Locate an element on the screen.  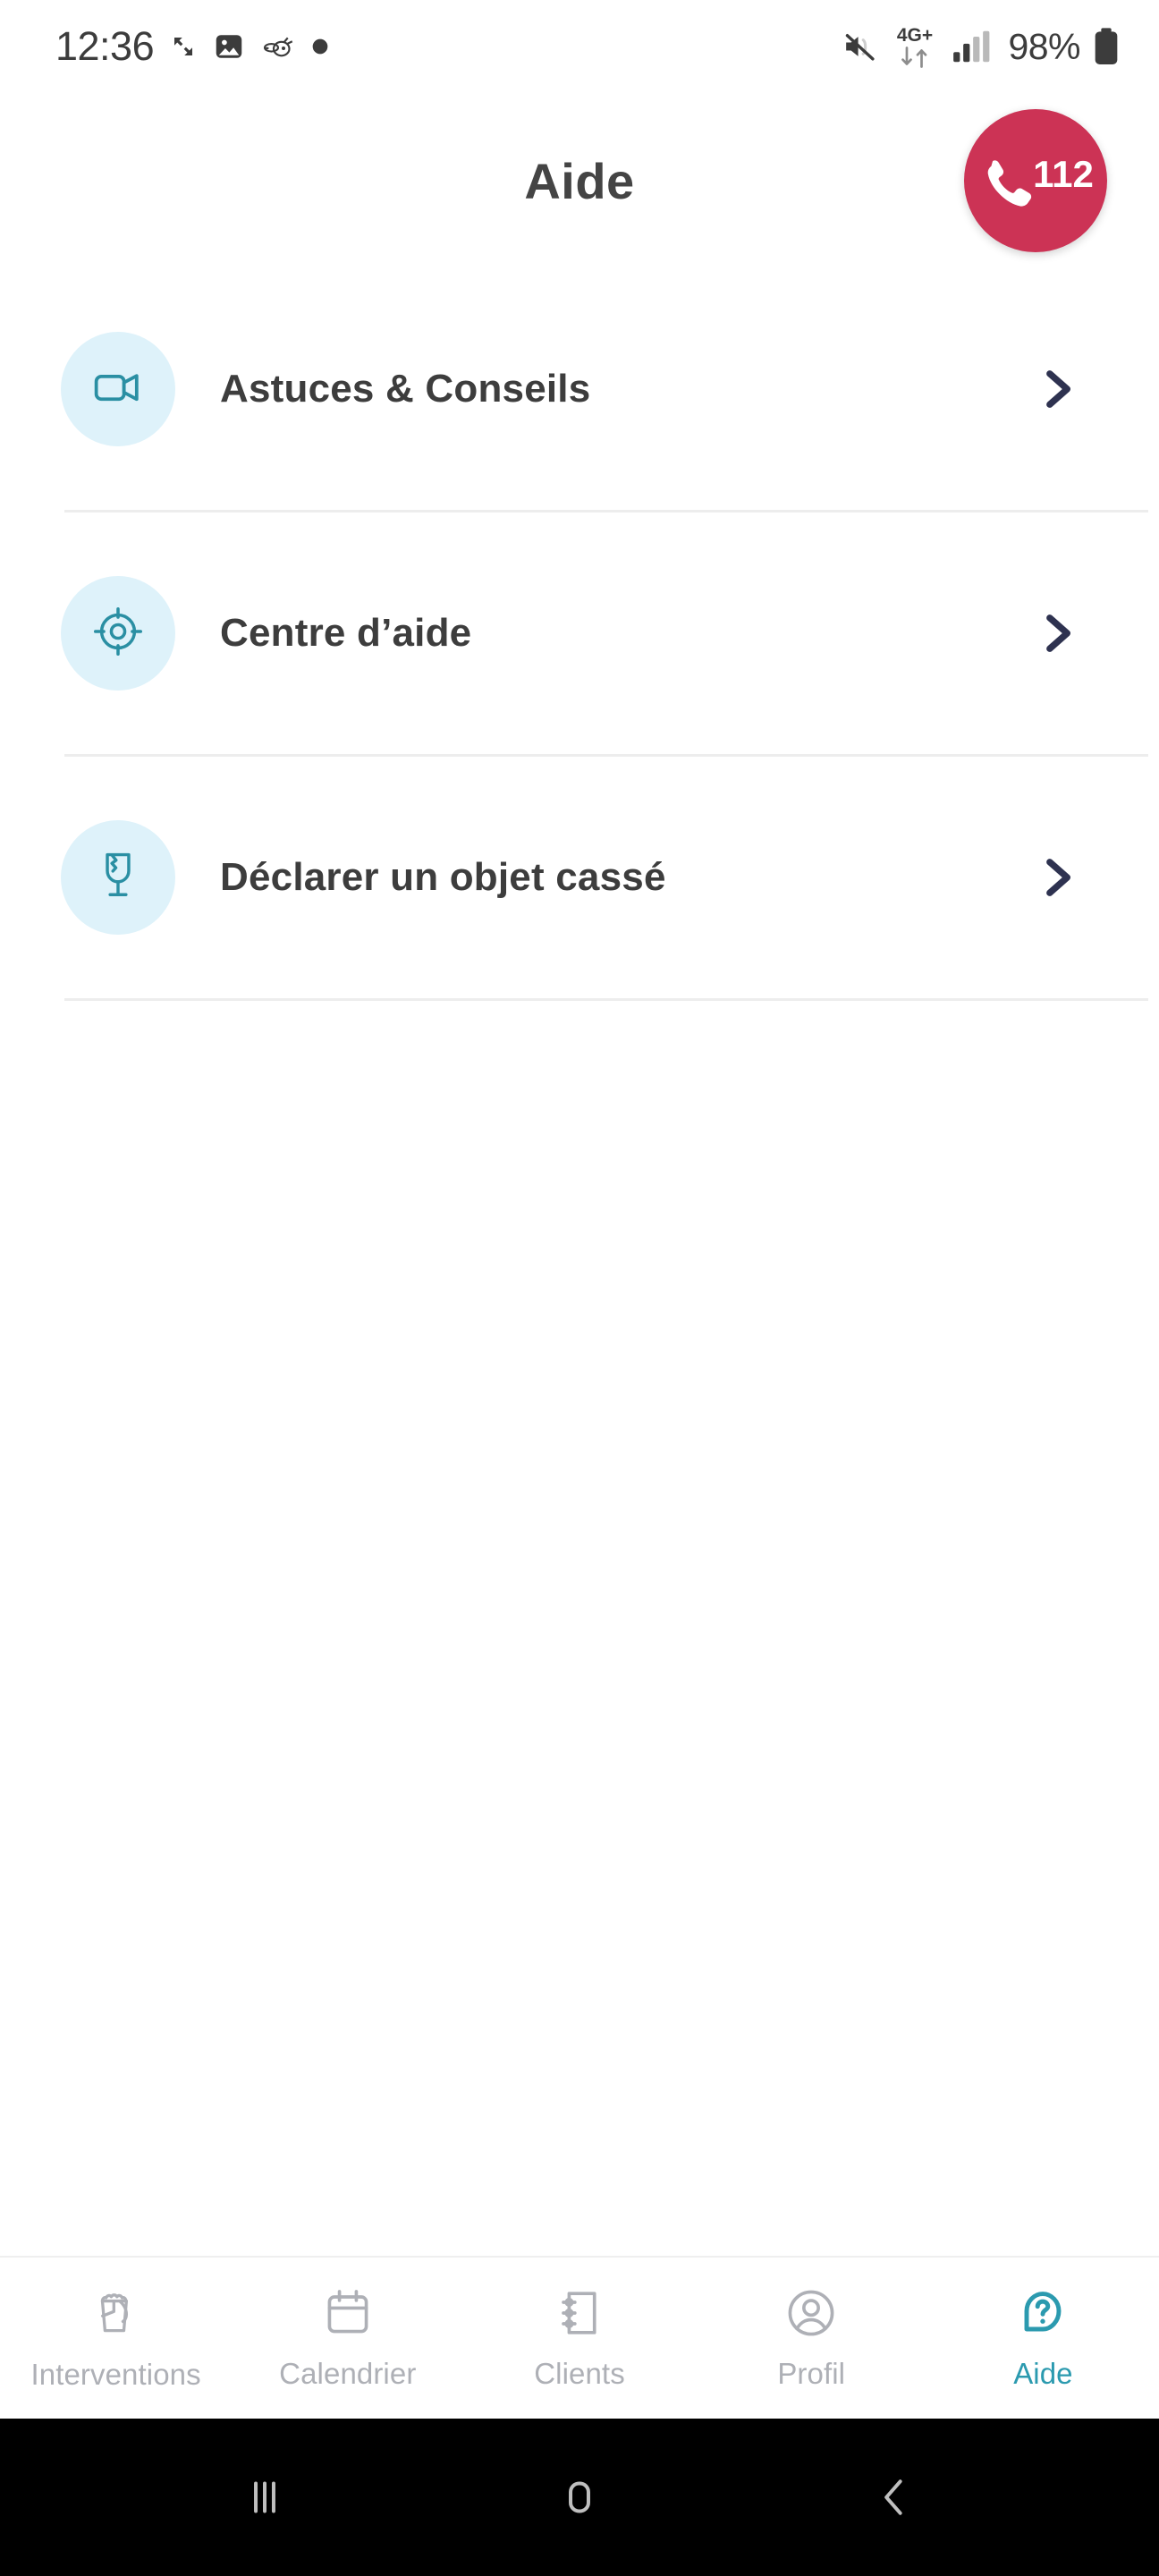
video-camera-icon is located at coordinates (118, 389).